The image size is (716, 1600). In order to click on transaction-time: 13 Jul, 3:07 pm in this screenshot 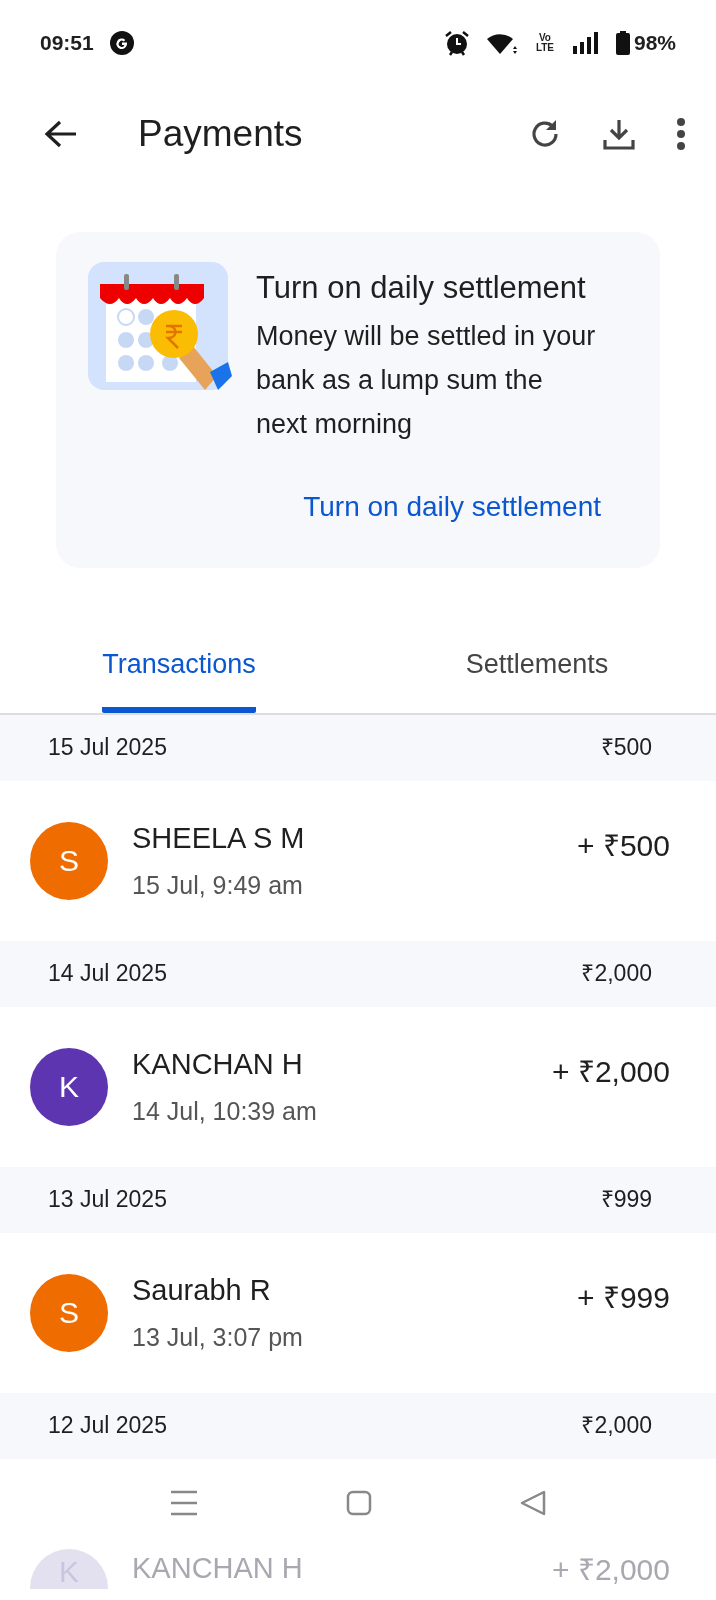, I will do `click(217, 1337)`.